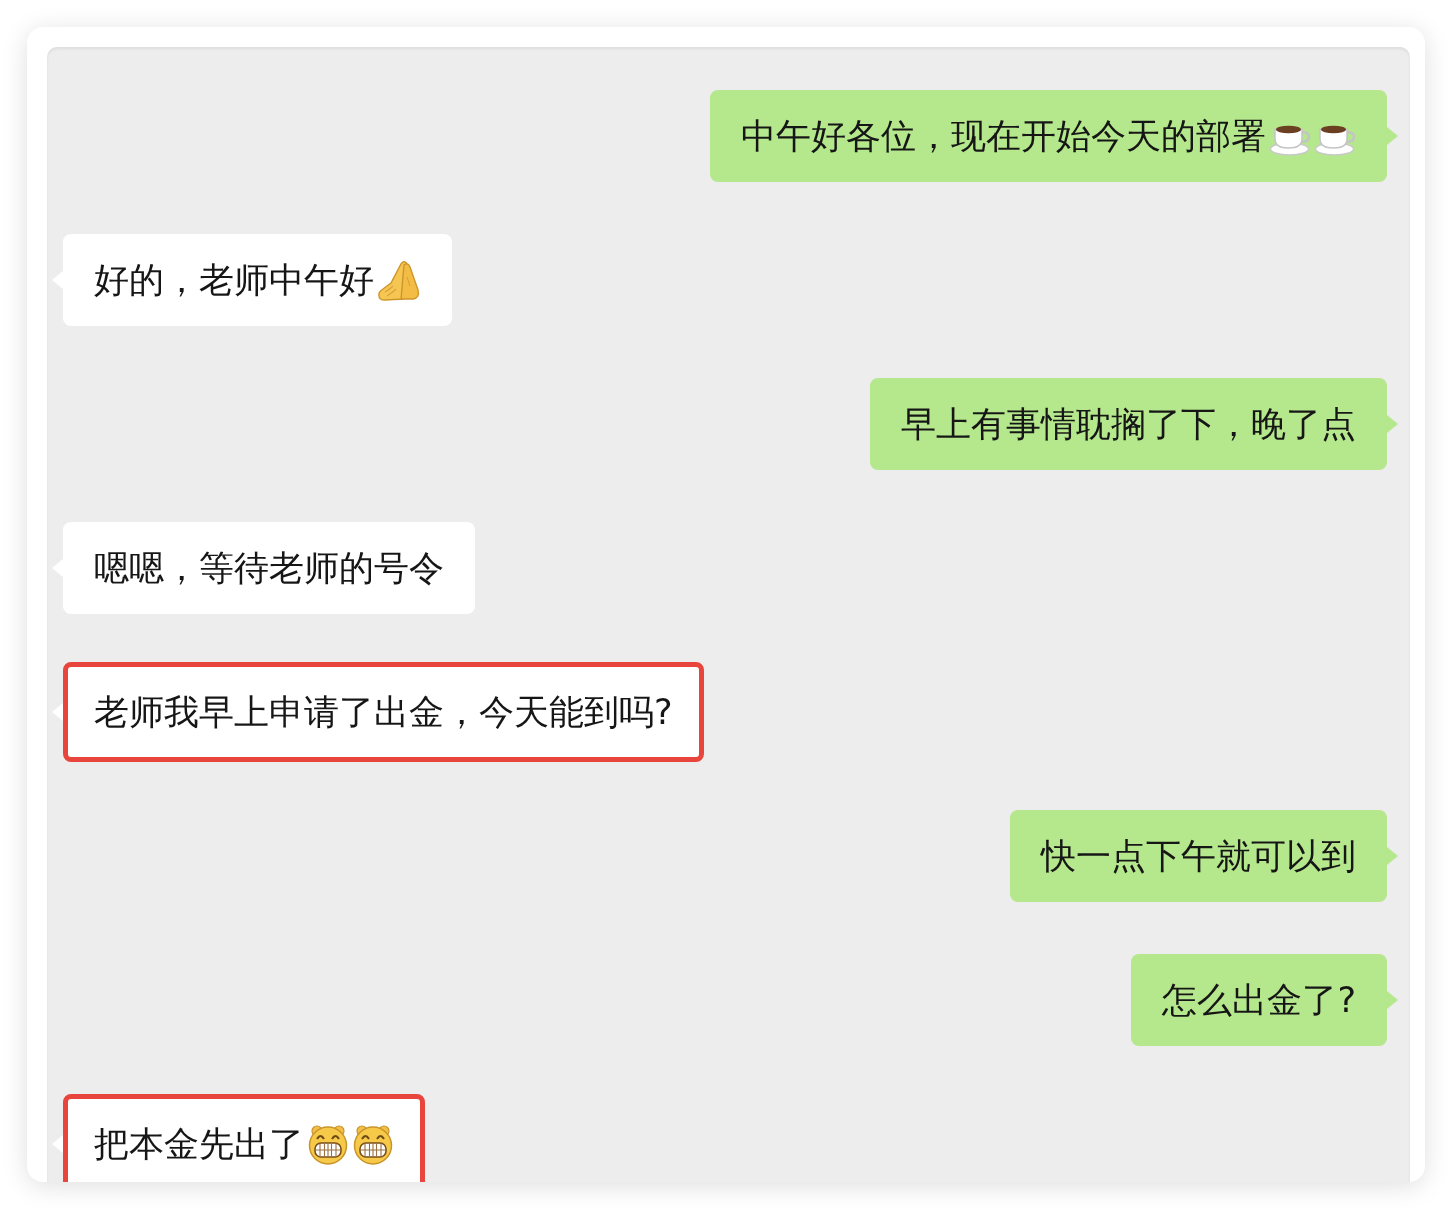 This screenshot has height=1210, width=1452. What do you see at coordinates (1003, 136) in the screenshot?
I see `message-text: 中午好各位，现在开始今天的部署` at bounding box center [1003, 136].